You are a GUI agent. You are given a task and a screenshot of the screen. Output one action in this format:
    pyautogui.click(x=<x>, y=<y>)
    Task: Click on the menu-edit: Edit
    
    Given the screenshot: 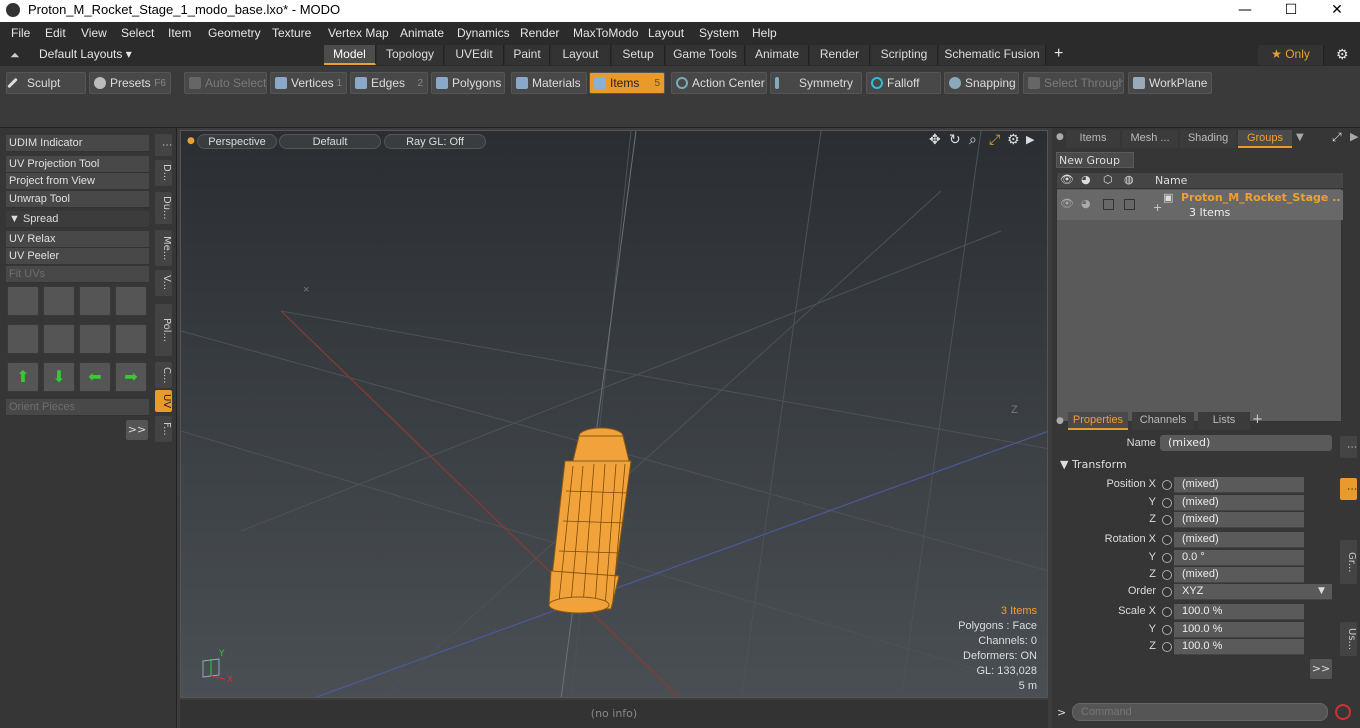 What is the action you would take?
    pyautogui.click(x=55, y=33)
    